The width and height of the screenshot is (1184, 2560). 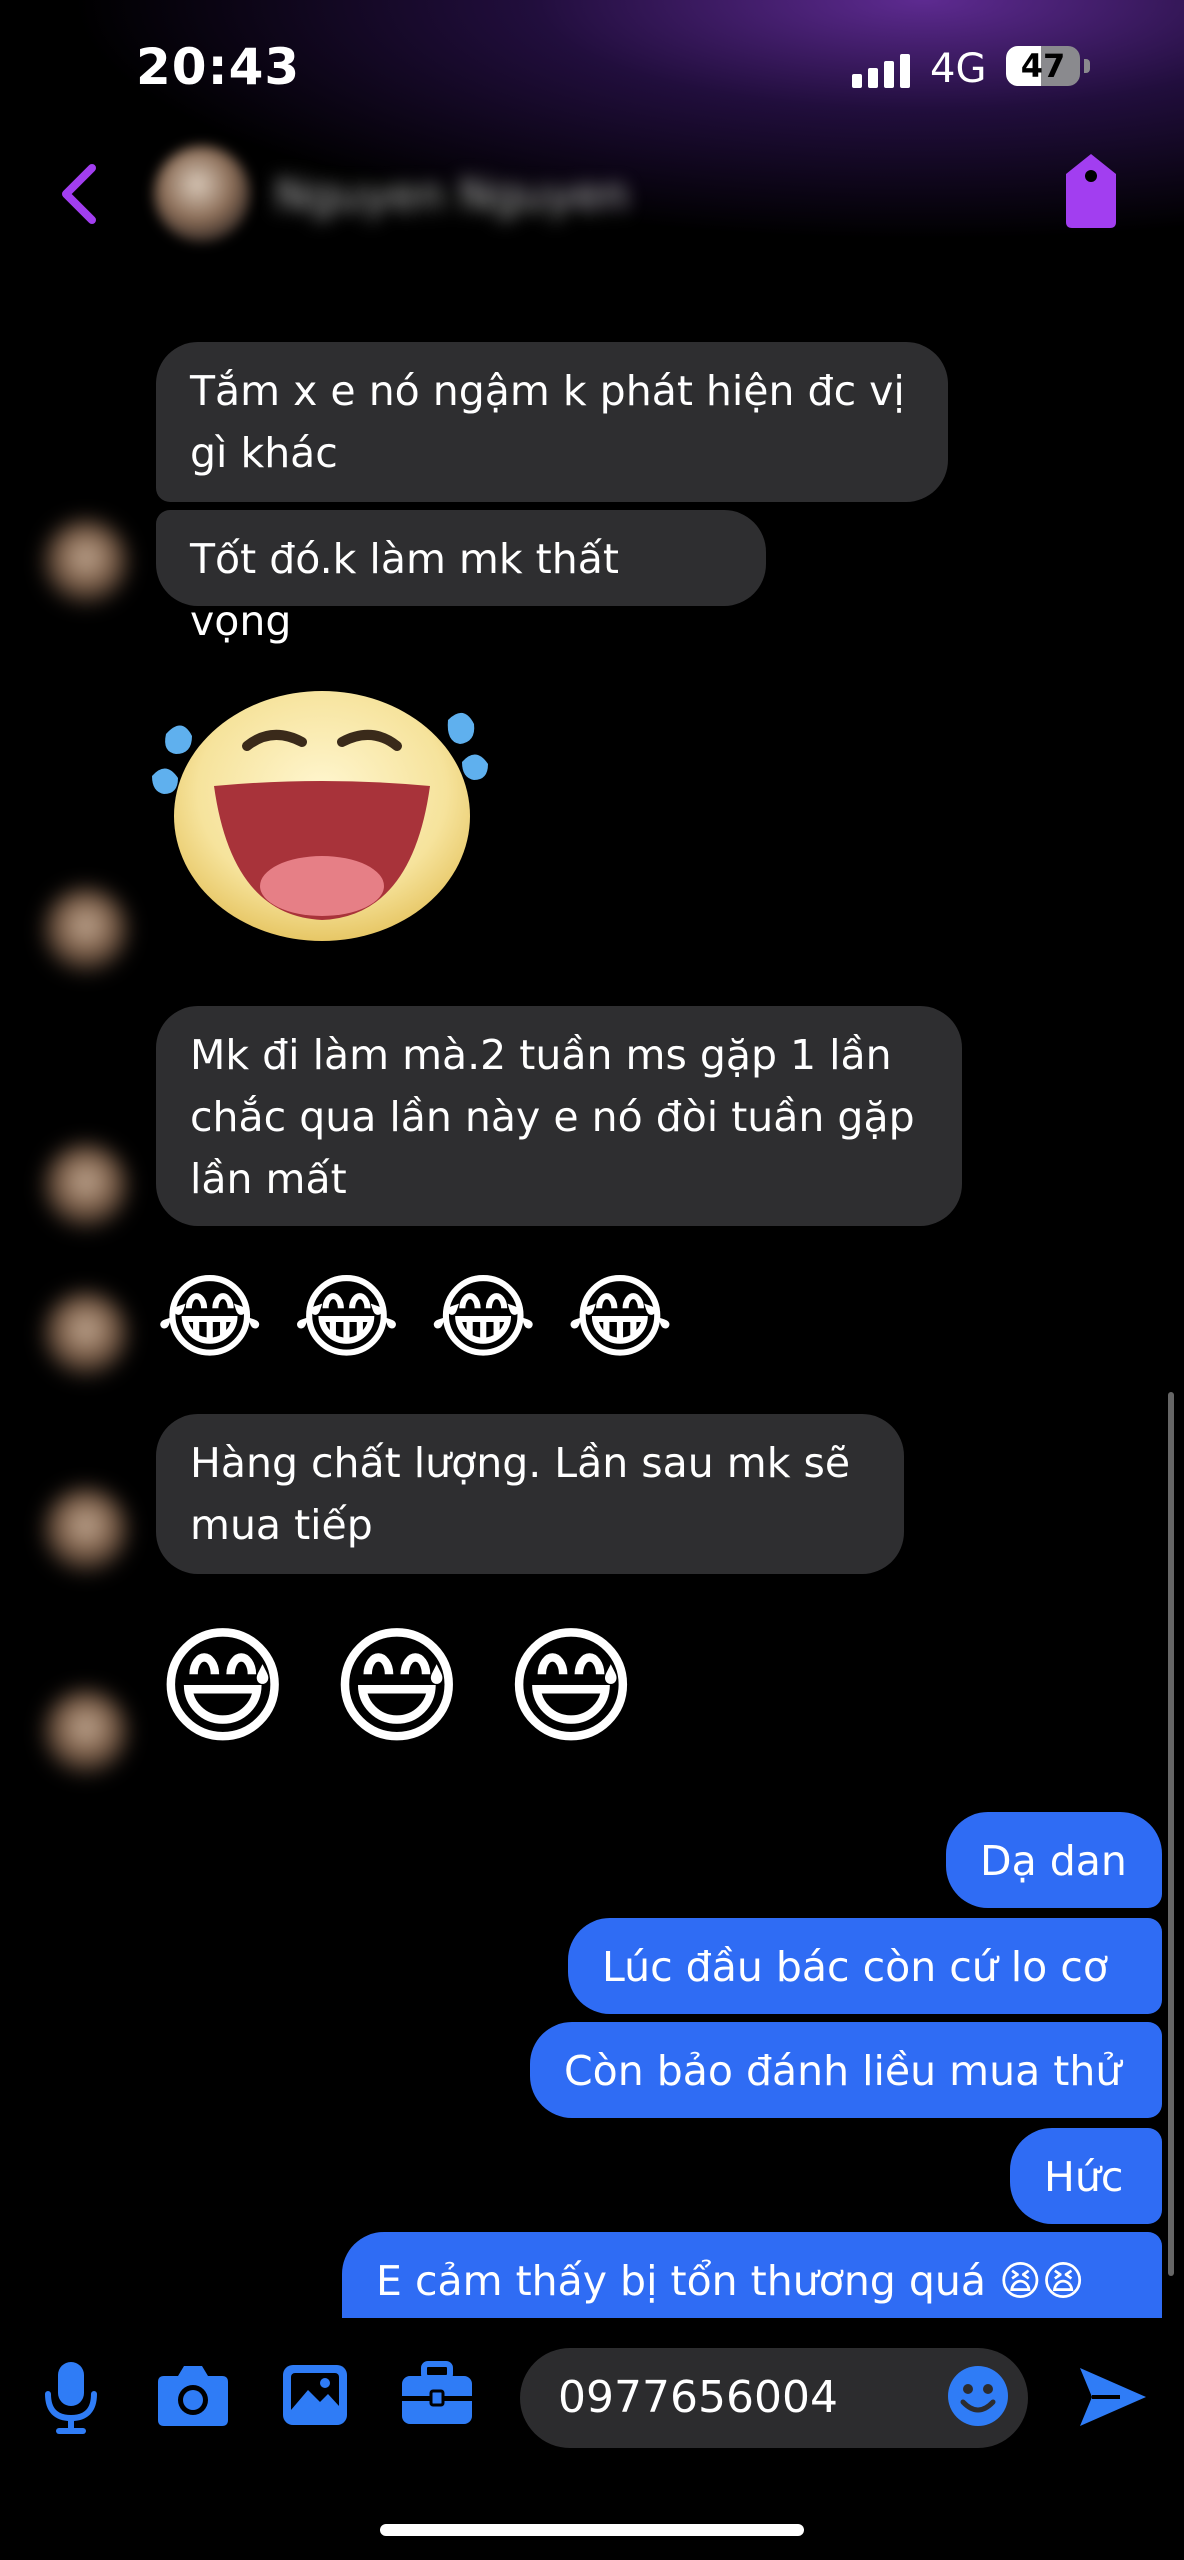 What do you see at coordinates (322, 811) in the screenshot?
I see `laughing-sticker` at bounding box center [322, 811].